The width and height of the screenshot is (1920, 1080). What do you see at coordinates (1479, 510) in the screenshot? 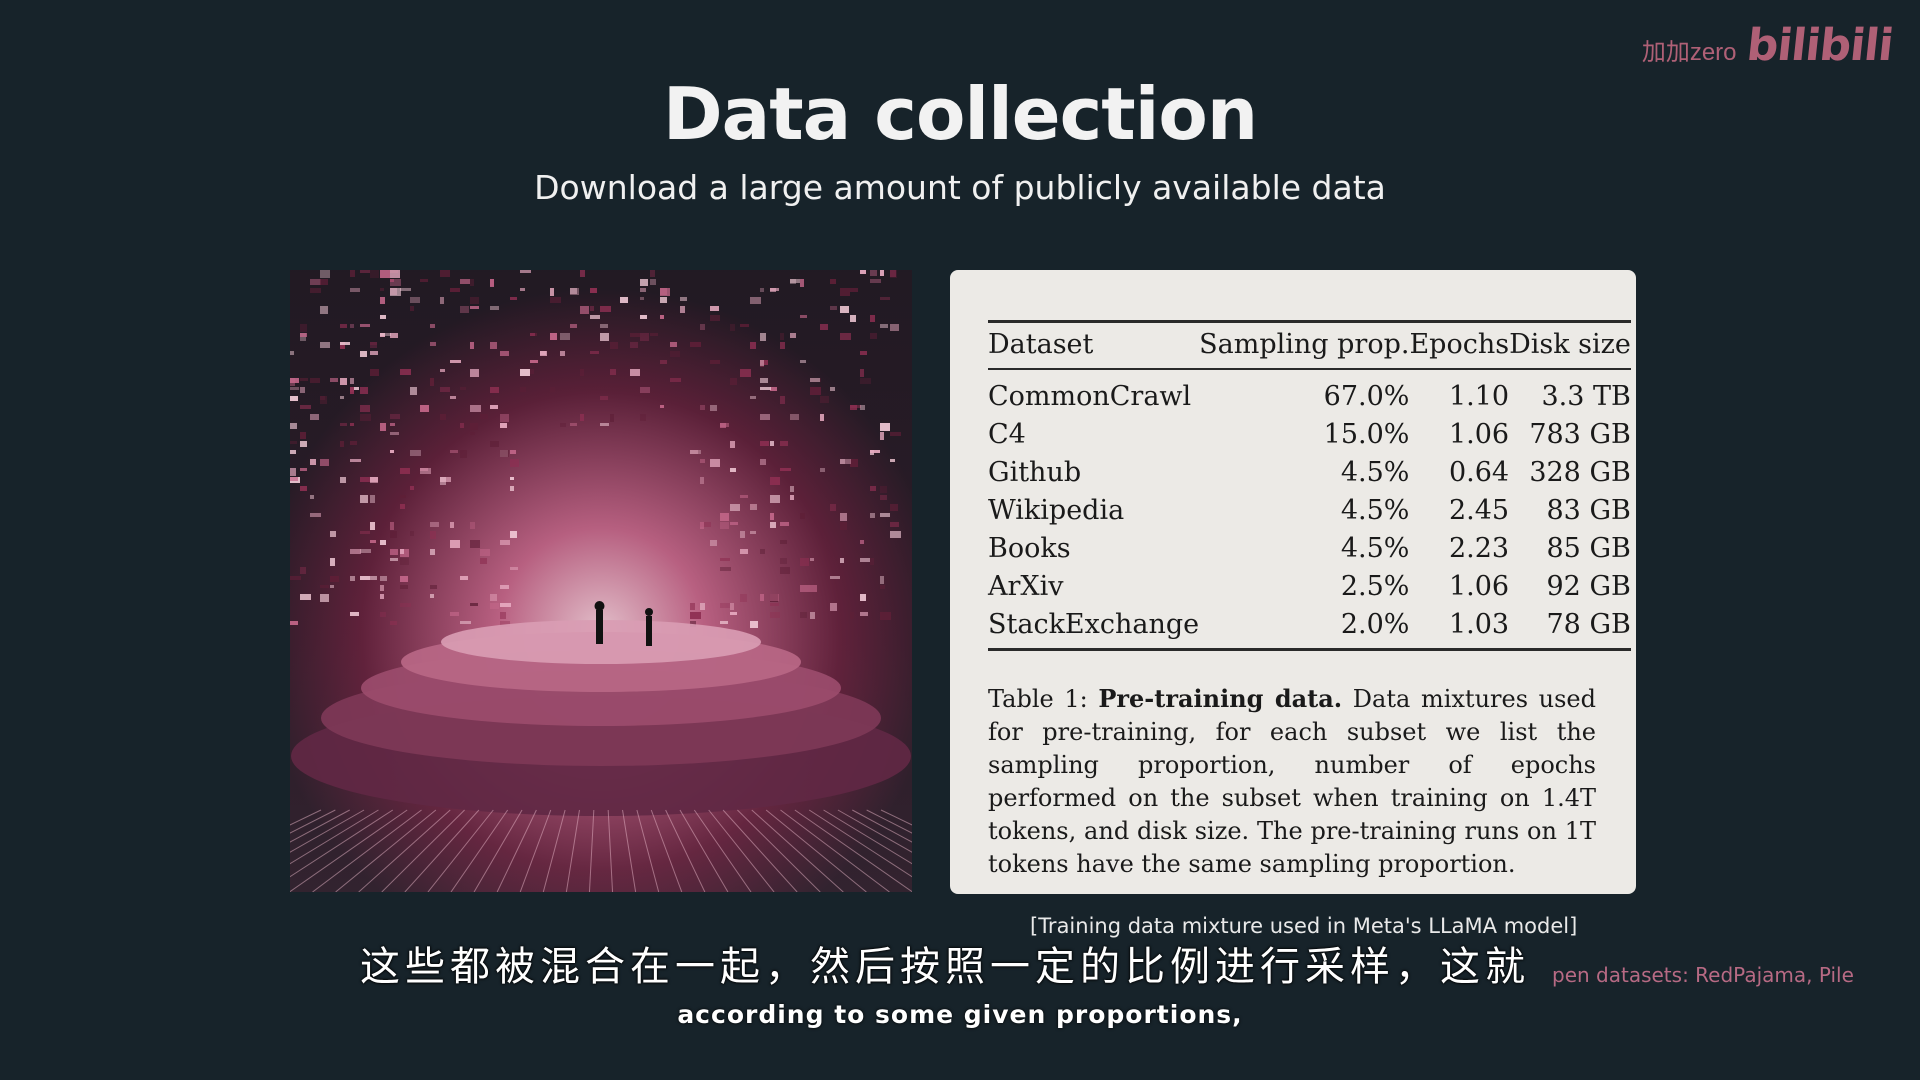
I see `cell-epochs: 2.45` at bounding box center [1479, 510].